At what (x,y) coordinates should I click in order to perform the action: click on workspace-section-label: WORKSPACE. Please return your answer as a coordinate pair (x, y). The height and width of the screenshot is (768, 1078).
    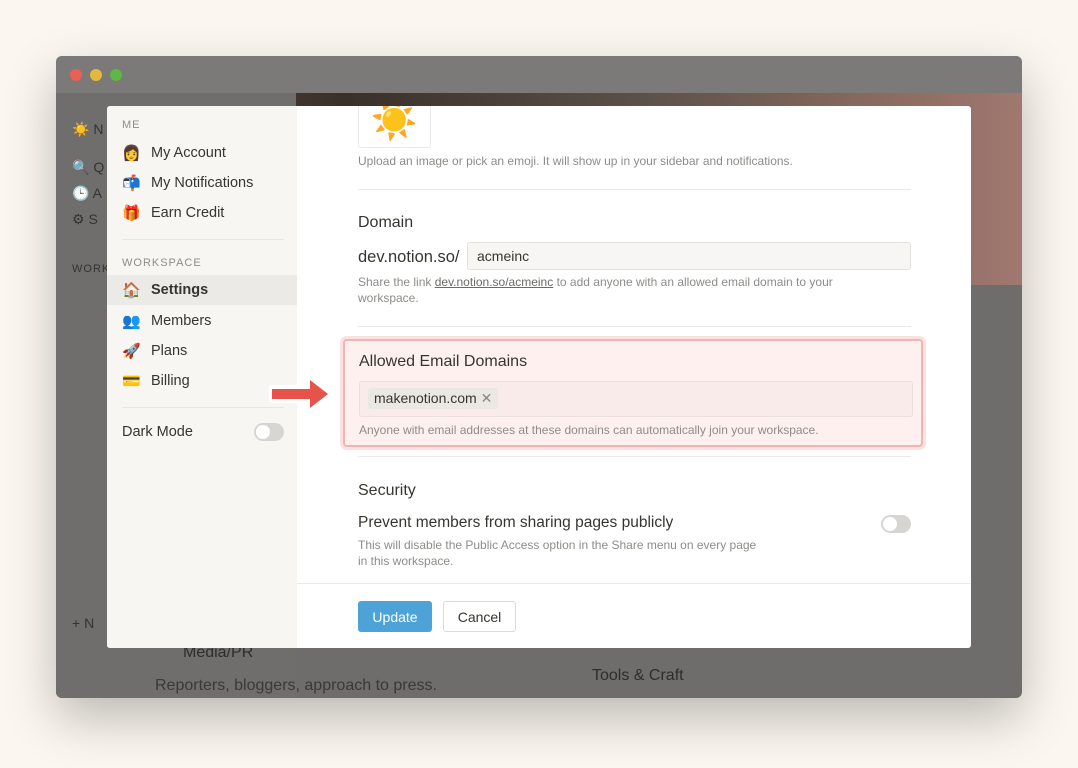
    Looking at the image, I should click on (162, 263).